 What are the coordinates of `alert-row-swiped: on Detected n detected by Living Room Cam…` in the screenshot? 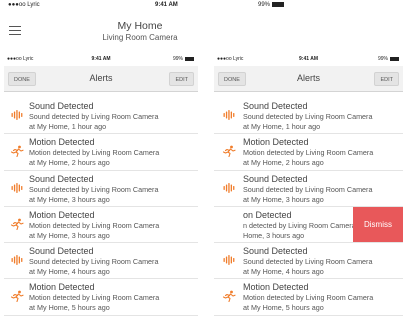 It's located at (308, 225).